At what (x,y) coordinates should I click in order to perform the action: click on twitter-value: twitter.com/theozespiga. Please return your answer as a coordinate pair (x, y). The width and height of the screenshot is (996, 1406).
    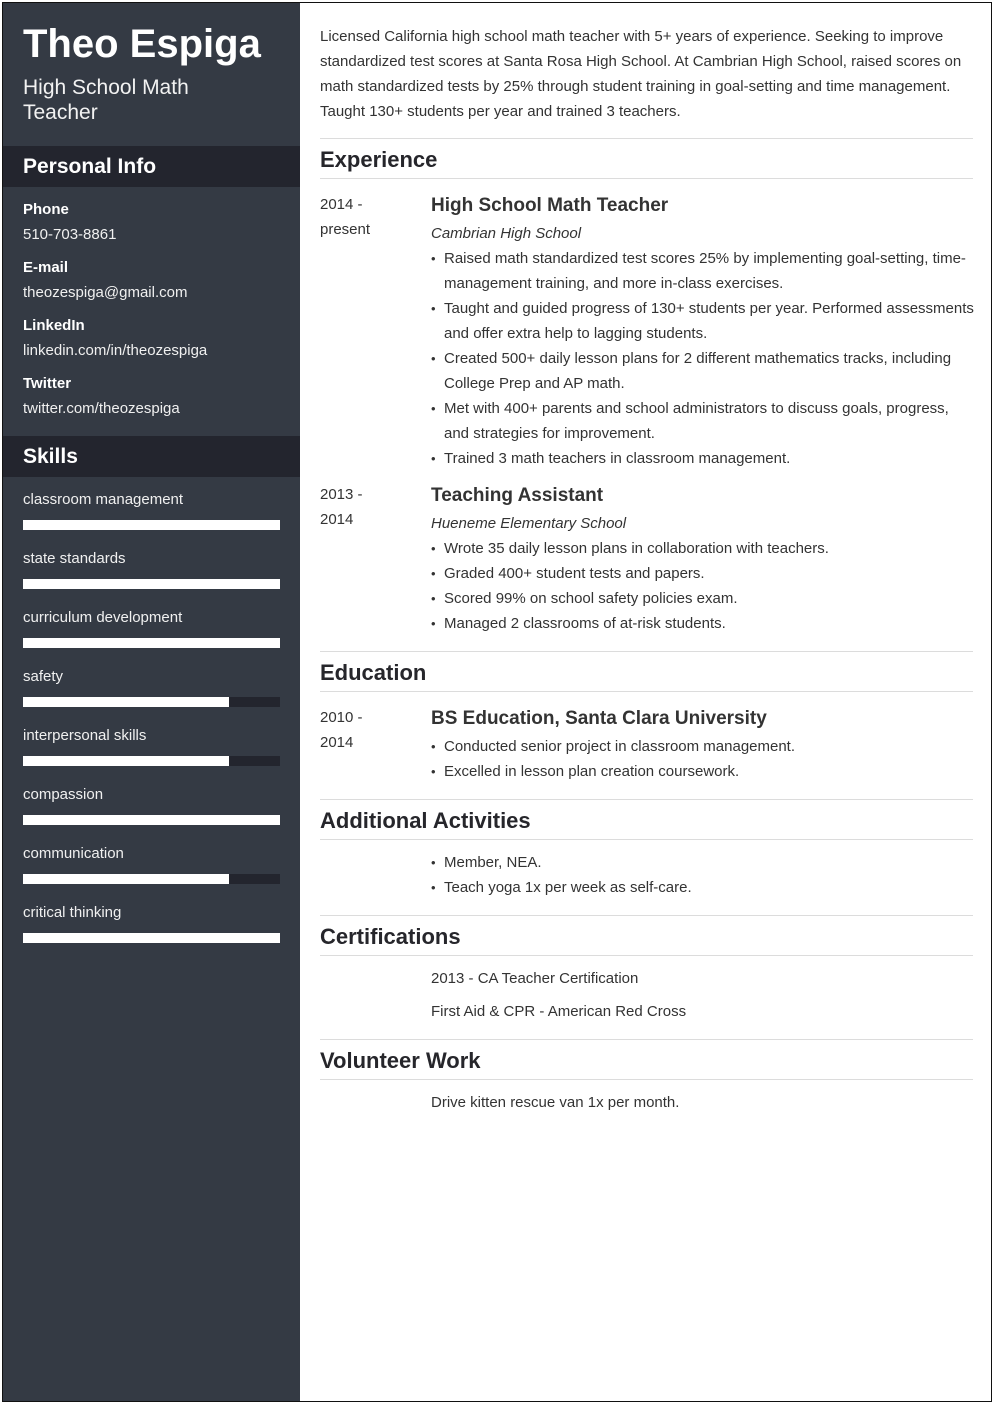
    Looking at the image, I should click on (101, 408).